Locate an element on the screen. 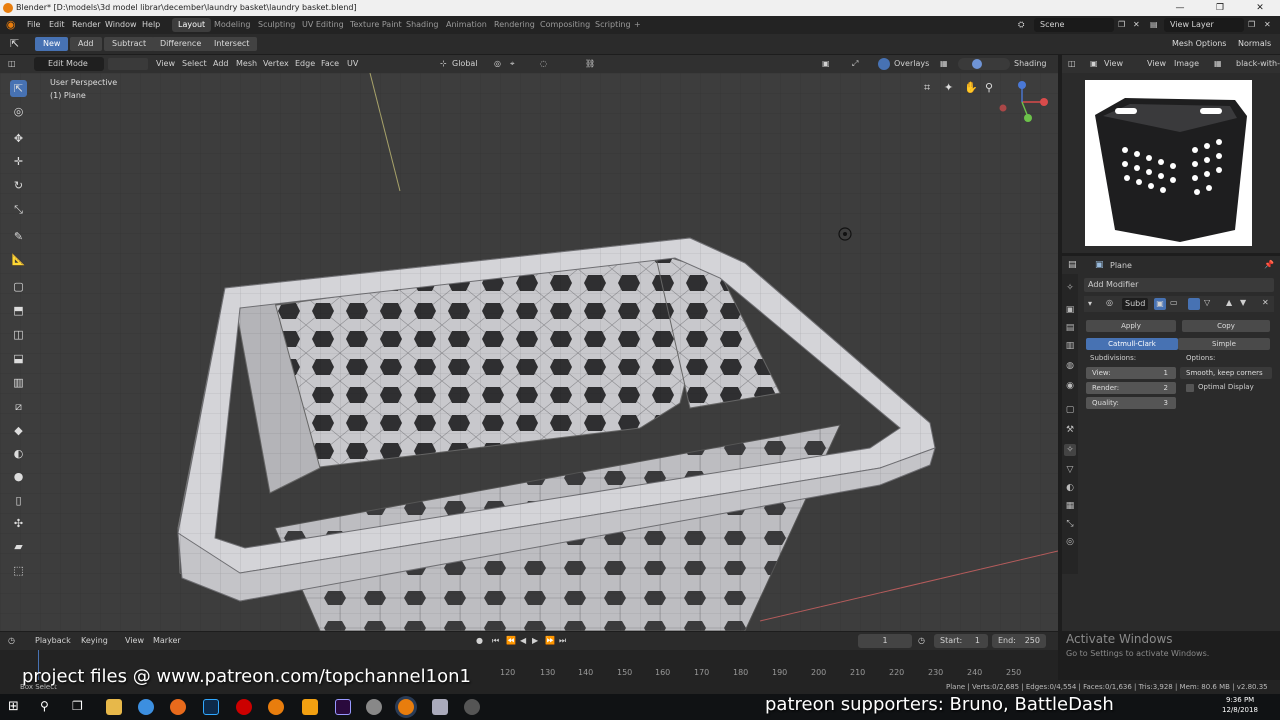 Image resolution: width=1280 pixels, height=720 pixels. poly-build-tool-icon: ◆ is located at coordinates (18, 430).